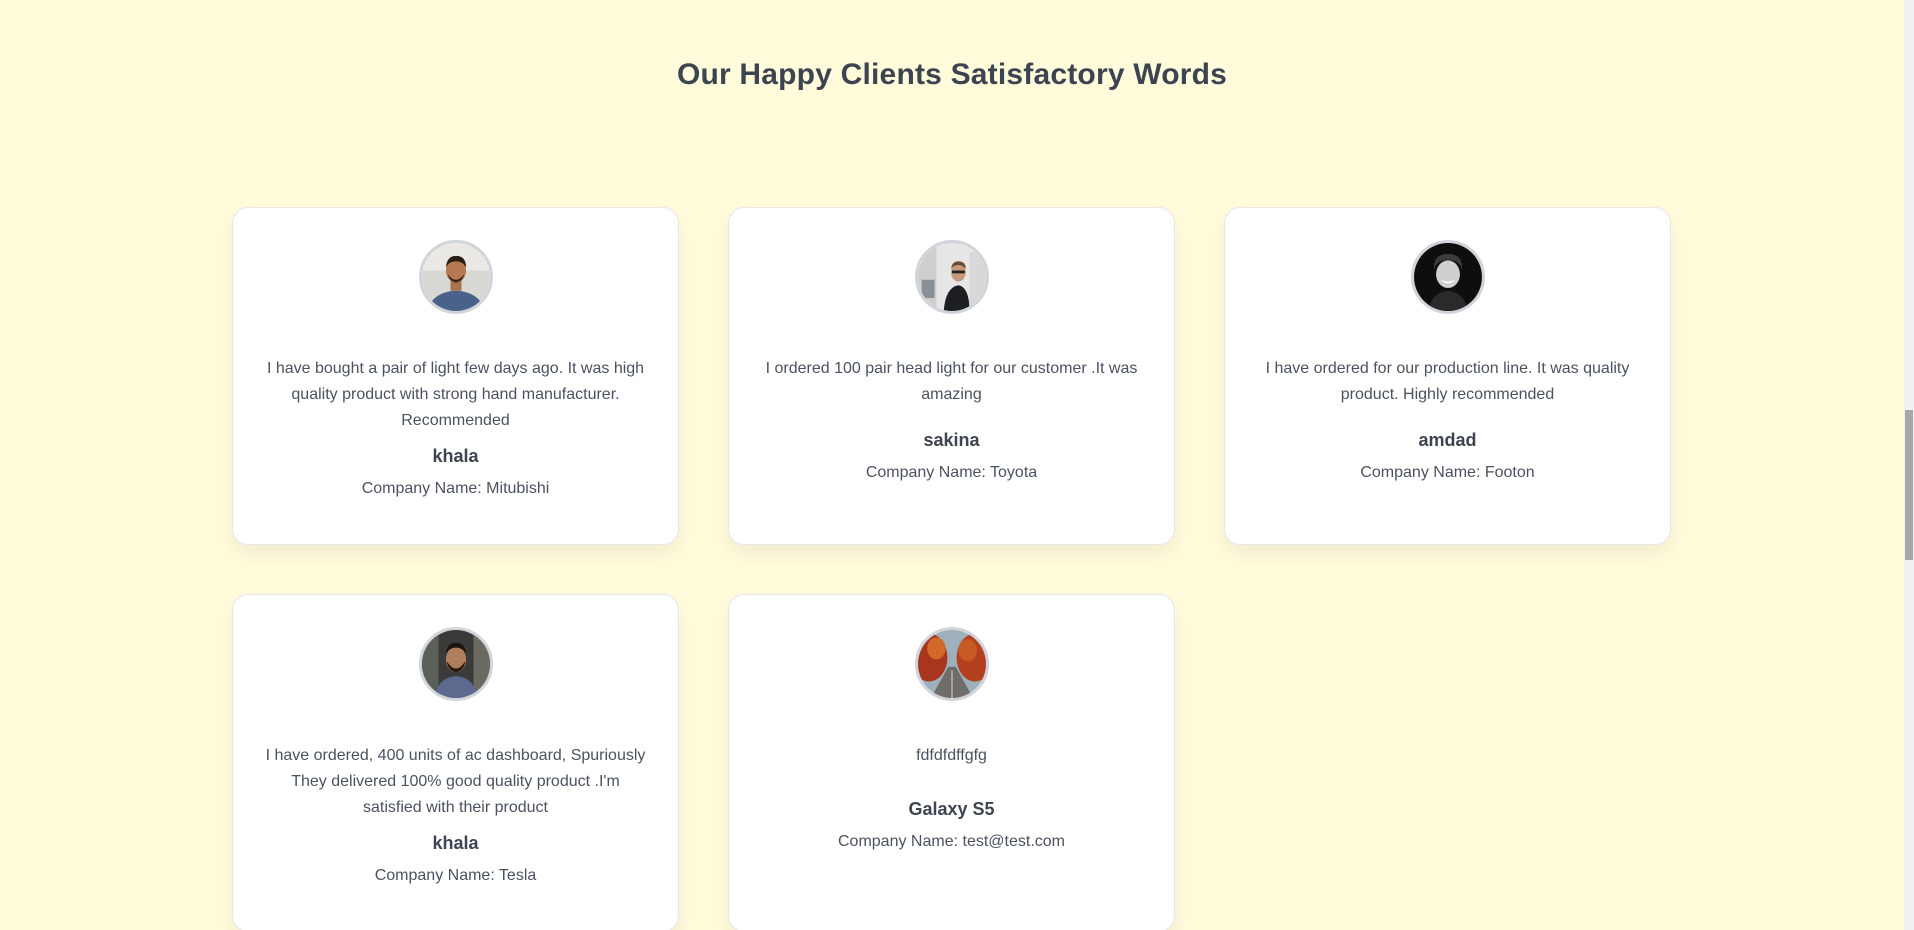 The height and width of the screenshot is (930, 1914). Describe the element at coordinates (1447, 440) in the screenshot. I see `client-name: amdad` at that location.